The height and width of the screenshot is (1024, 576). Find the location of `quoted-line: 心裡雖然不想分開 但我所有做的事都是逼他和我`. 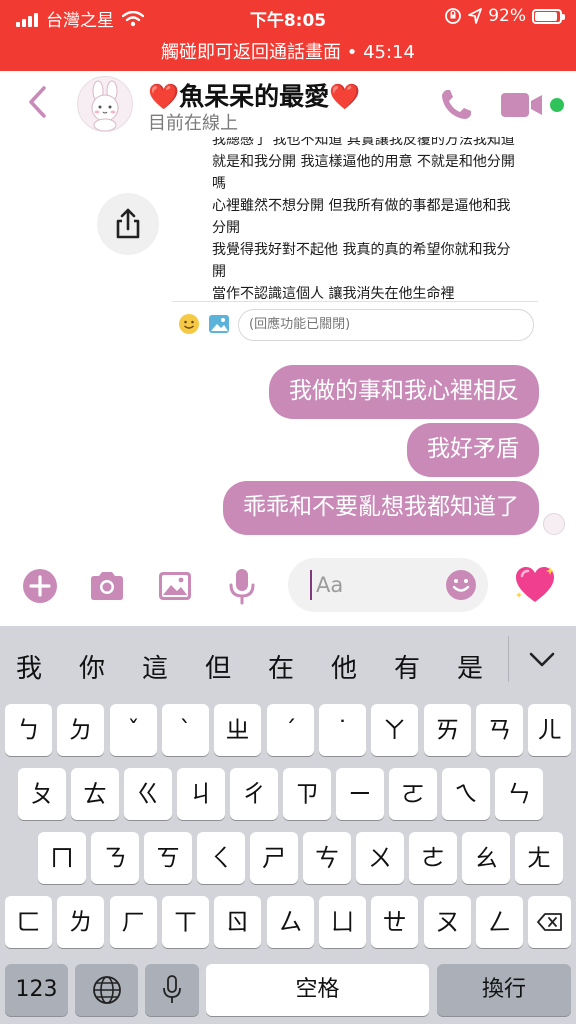

quoted-line: 心裡雖然不想分開 但我所有做的事都是逼他和我 is located at coordinates (361, 206).